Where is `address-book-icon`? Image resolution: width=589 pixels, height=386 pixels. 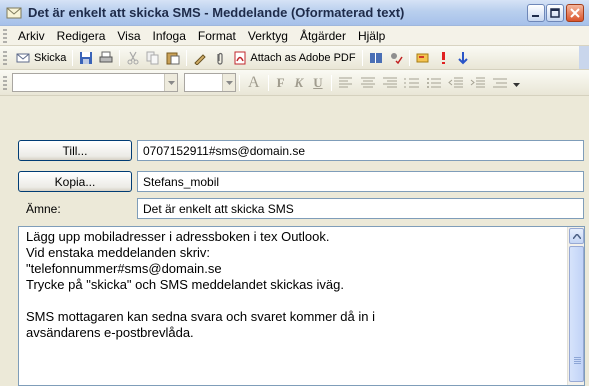 address-book-icon is located at coordinates (375, 57).